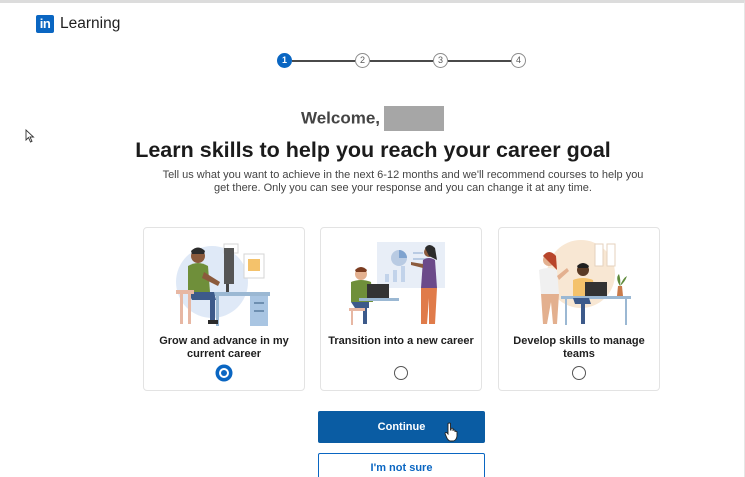  Describe the element at coordinates (401, 427) in the screenshot. I see `continue-button: Continue` at that location.